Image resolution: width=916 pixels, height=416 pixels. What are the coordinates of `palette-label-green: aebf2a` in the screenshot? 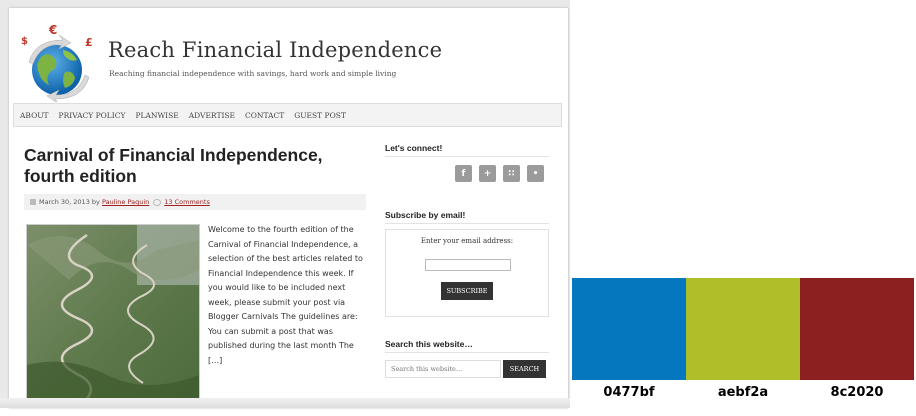 It's located at (743, 392).